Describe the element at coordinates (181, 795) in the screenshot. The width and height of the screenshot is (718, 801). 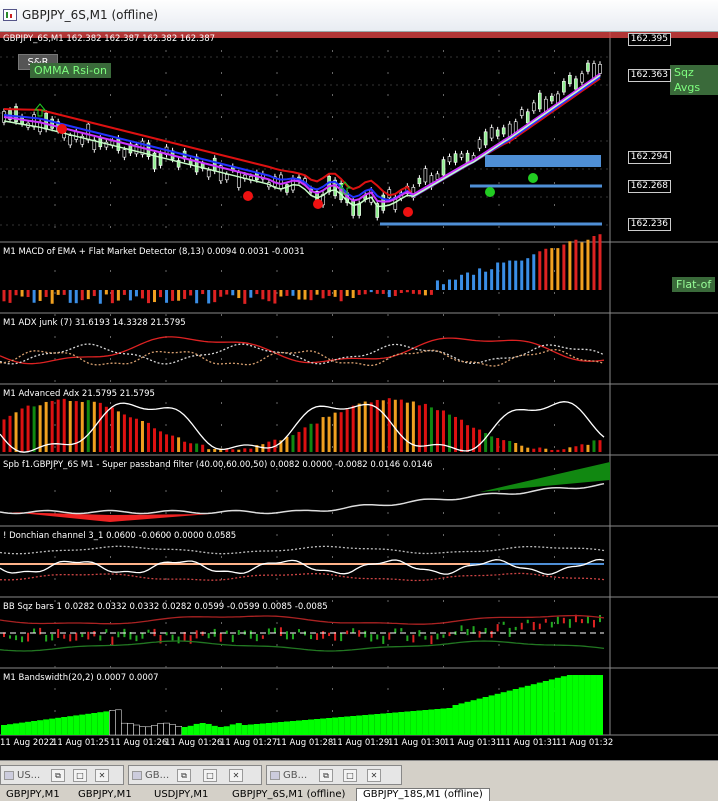
I see `tab-usdjpy-m1: USDJPY,M1` at that location.